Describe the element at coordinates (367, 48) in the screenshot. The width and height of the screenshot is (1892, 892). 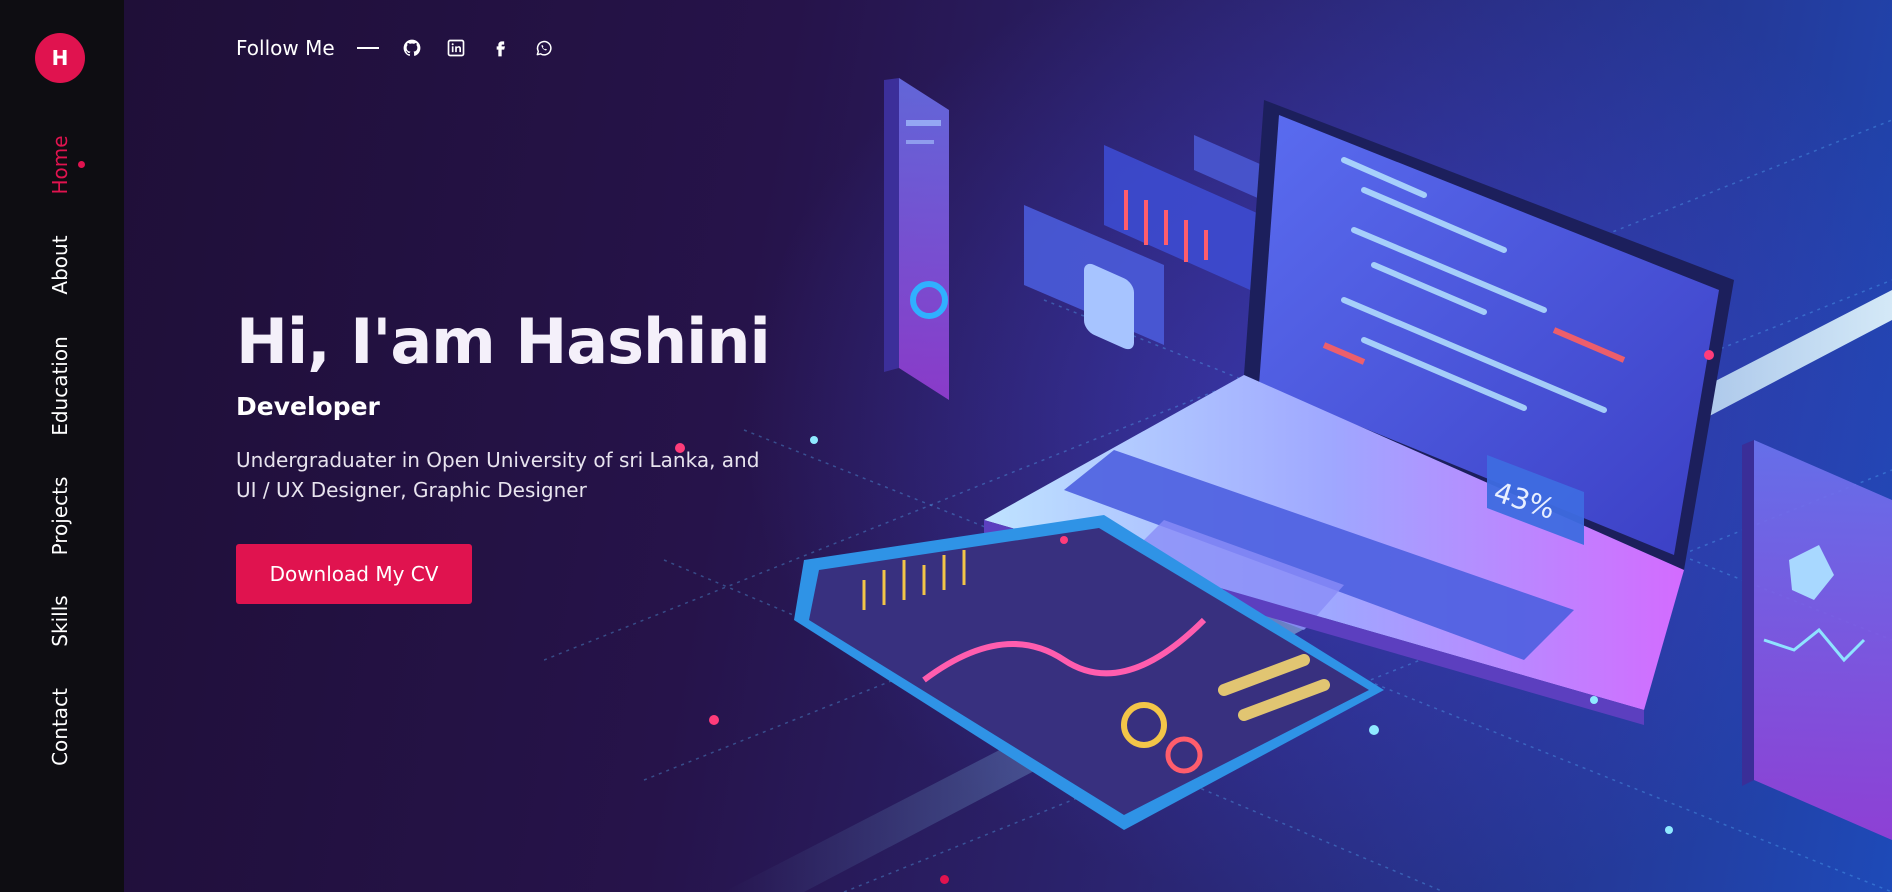
I see `follow-divider` at that location.